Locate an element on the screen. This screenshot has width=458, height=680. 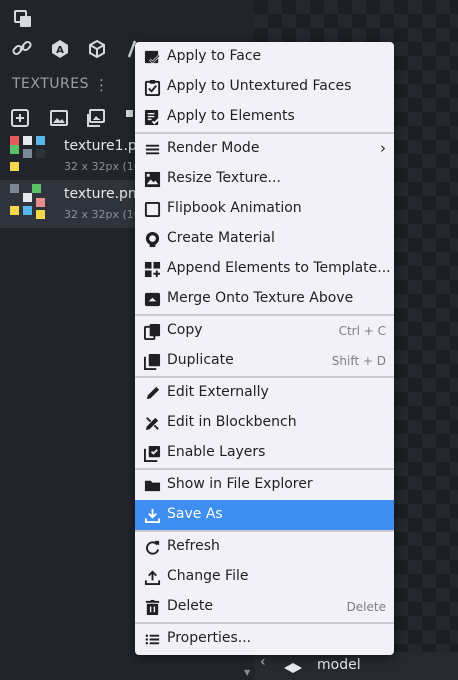
menu-item-flipbook: Flipbook Animation is located at coordinates (264, 209).